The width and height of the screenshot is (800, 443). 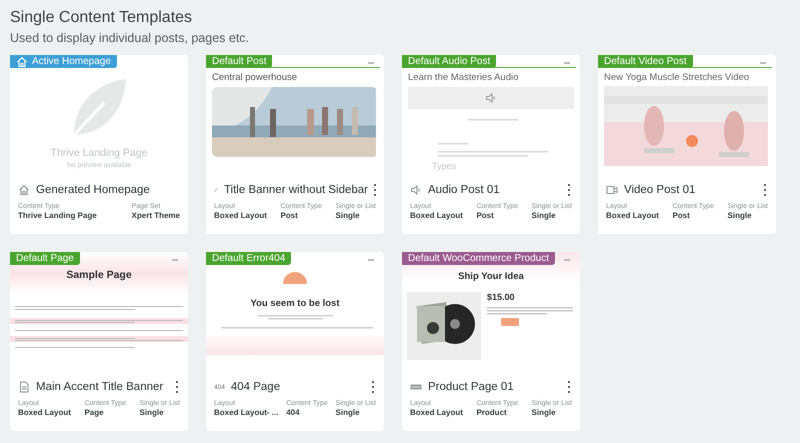 I want to click on meta-value: Thrive Landing Page, so click(x=57, y=215).